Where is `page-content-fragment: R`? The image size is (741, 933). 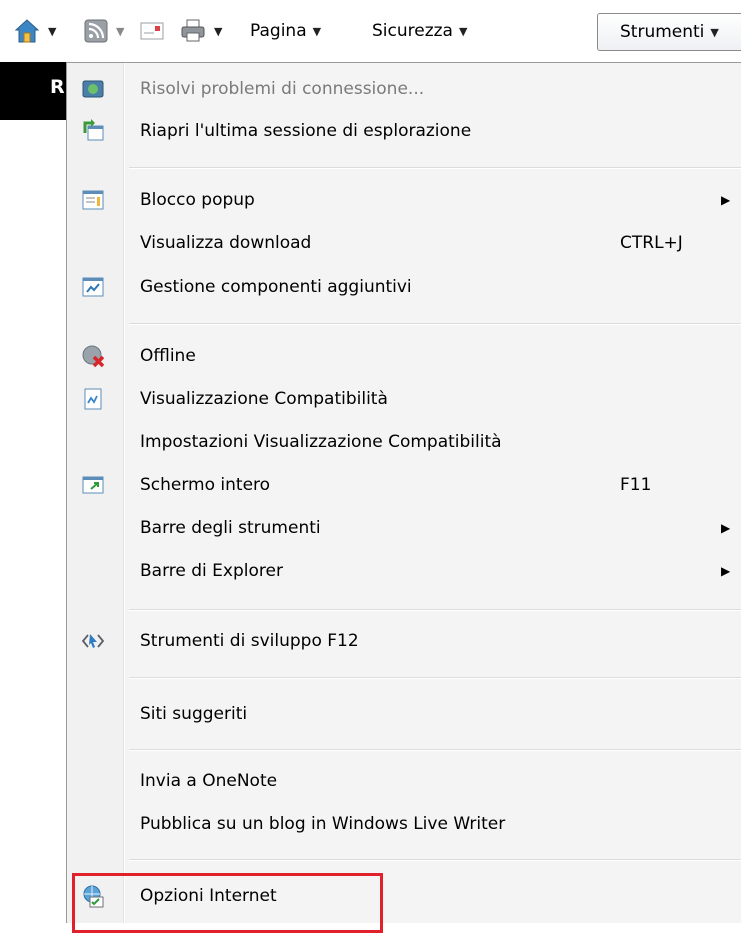 page-content-fragment: R is located at coordinates (33, 91).